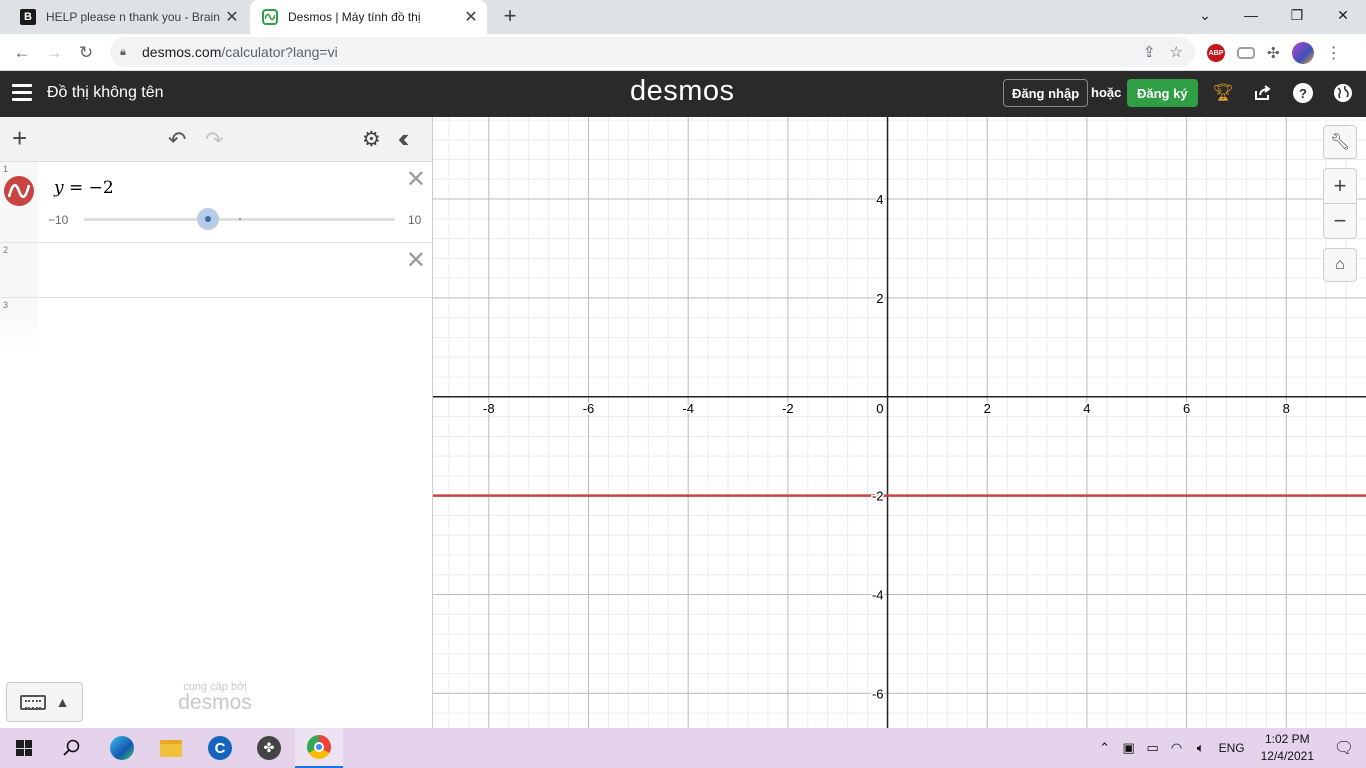  I want to click on or-text: hoặc, so click(1106, 92).